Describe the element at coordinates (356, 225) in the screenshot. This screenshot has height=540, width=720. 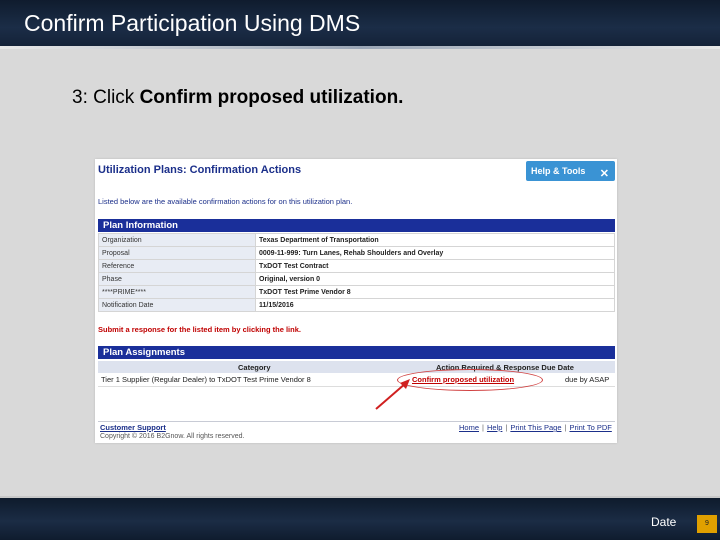
I see `plan-information-header: Plan Information` at that location.